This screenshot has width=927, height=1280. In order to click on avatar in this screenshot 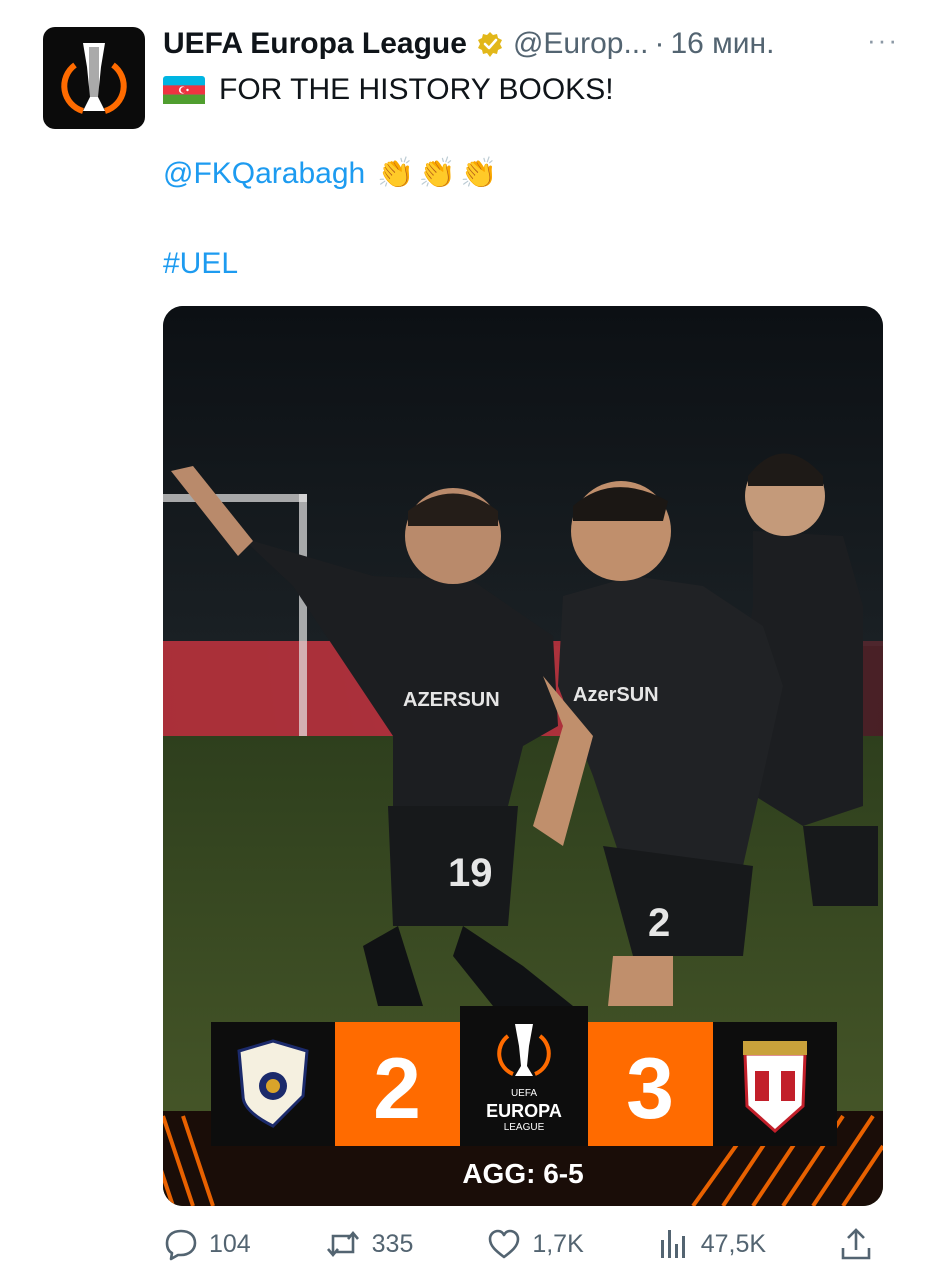, I will do `click(94, 78)`.